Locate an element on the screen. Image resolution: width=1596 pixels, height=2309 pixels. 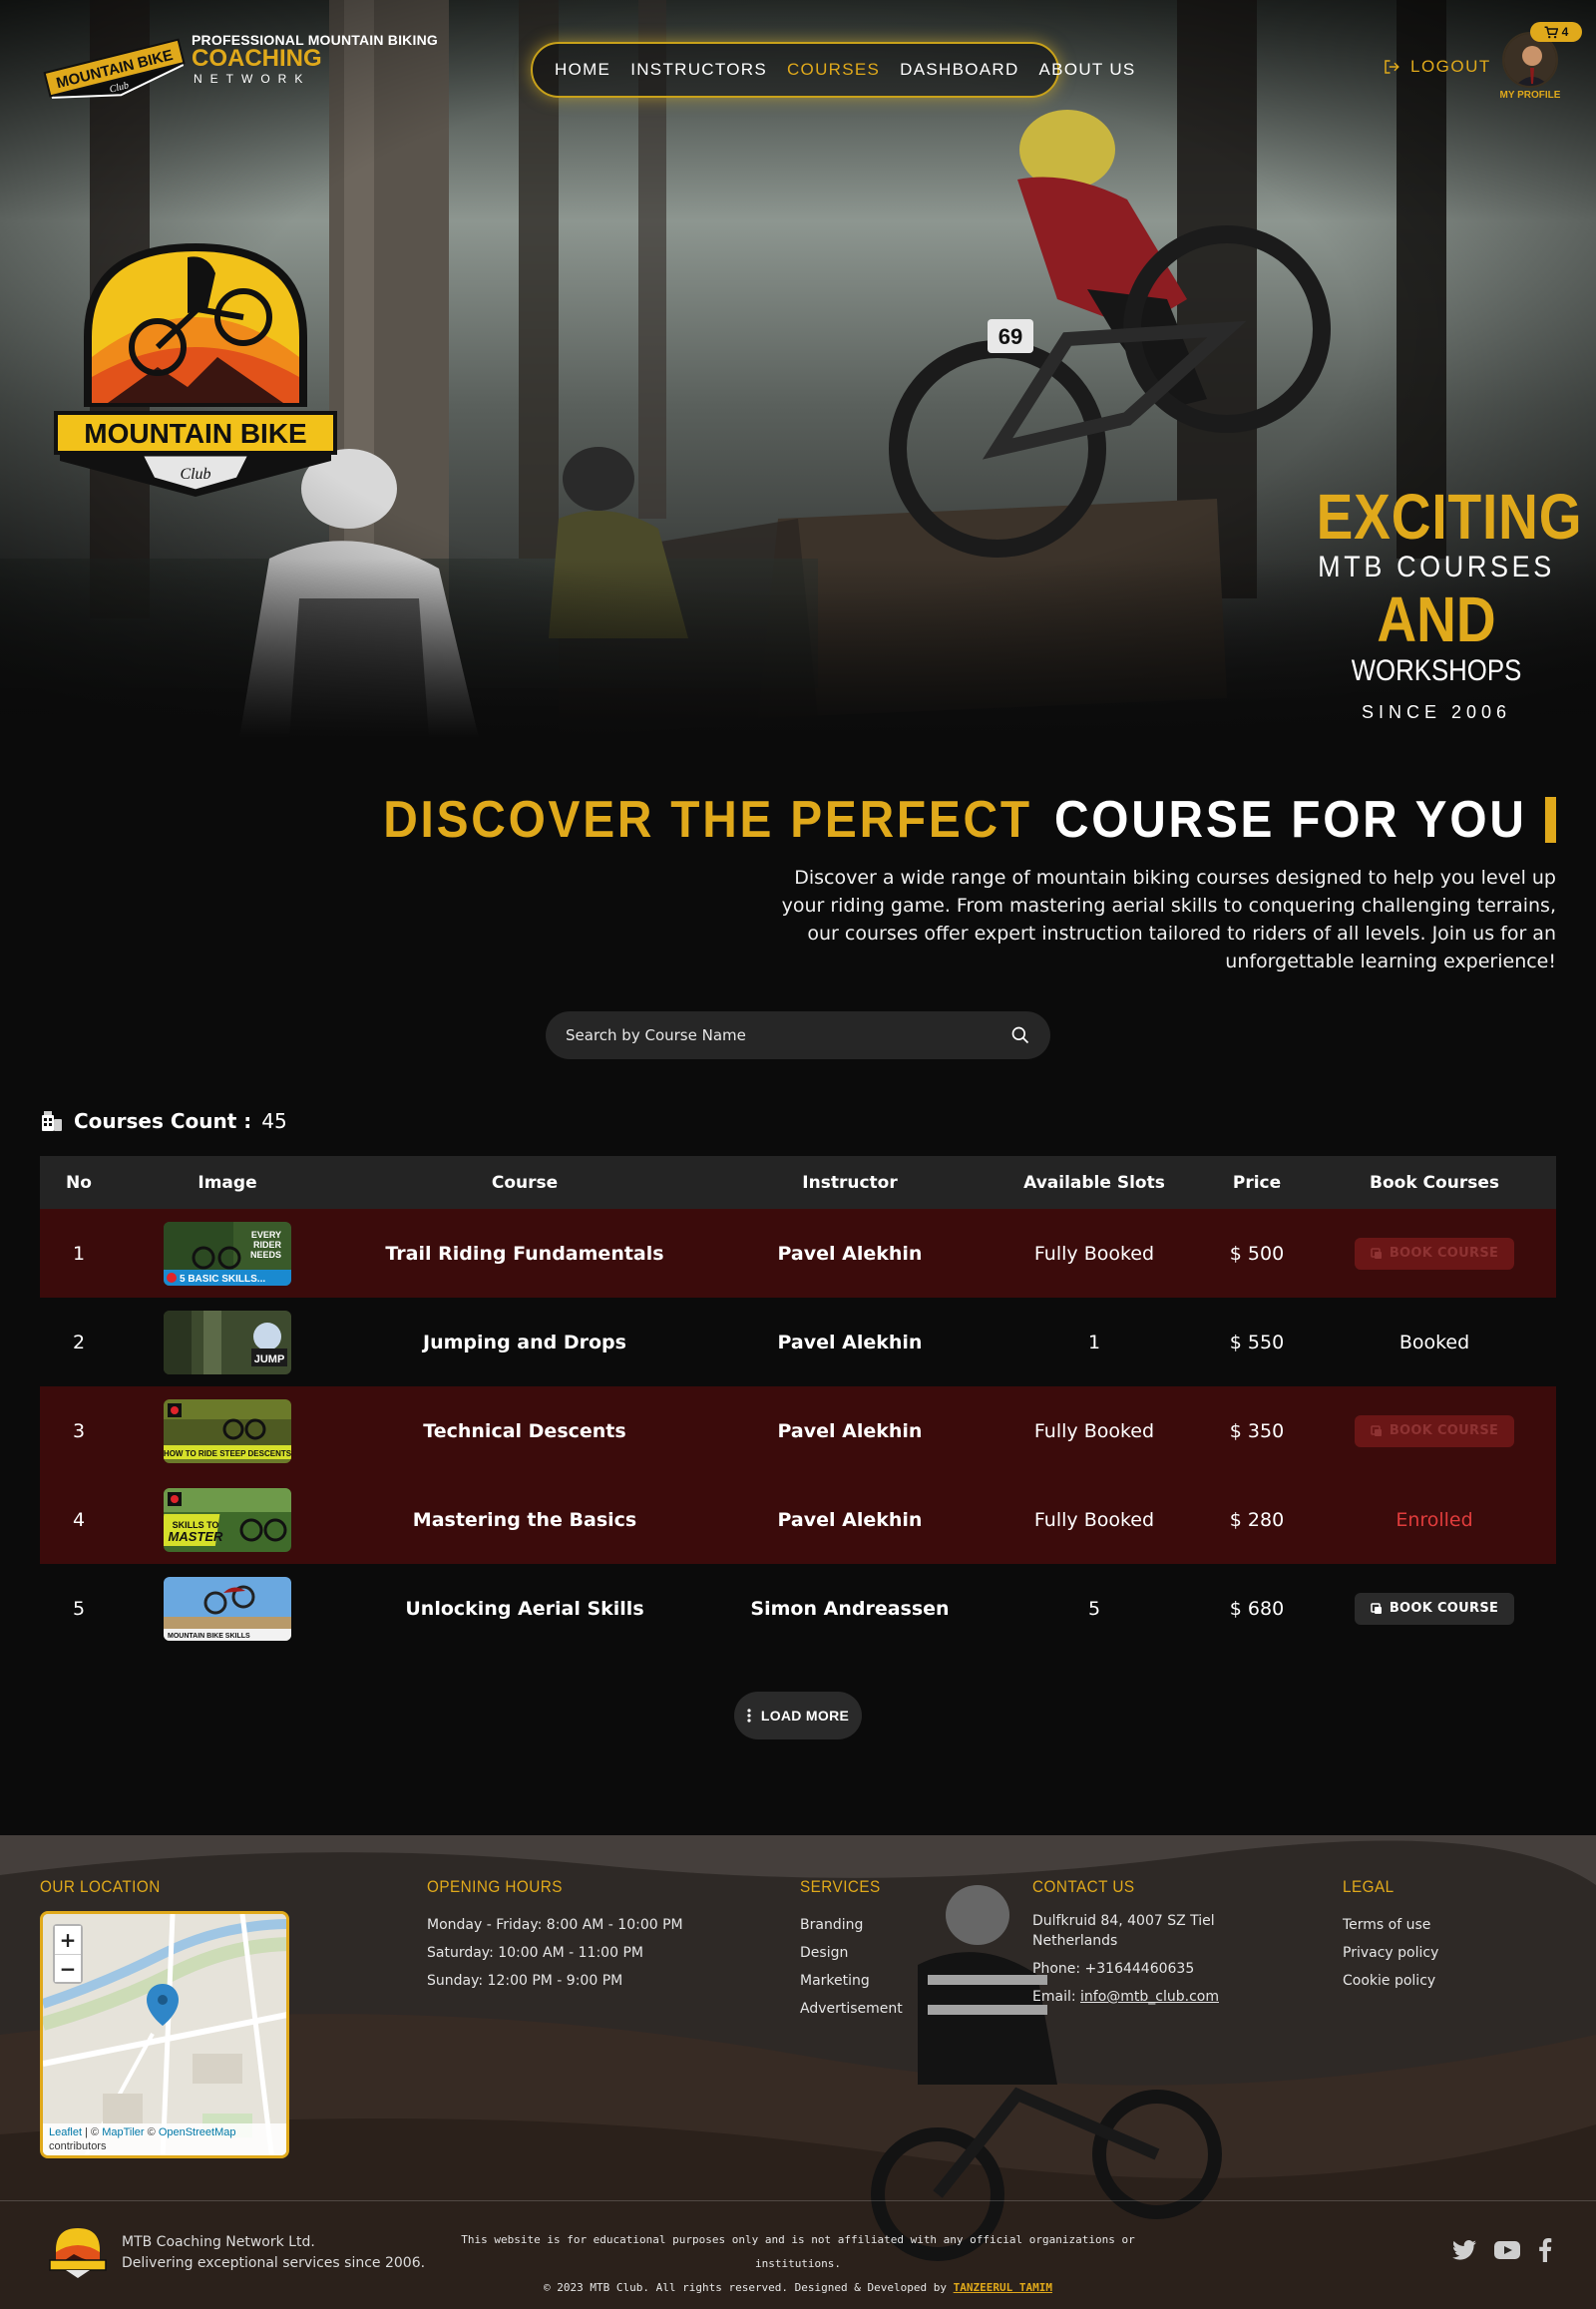
contact-email-link: info@mtb_club.com is located at coordinates (1149, 1997).